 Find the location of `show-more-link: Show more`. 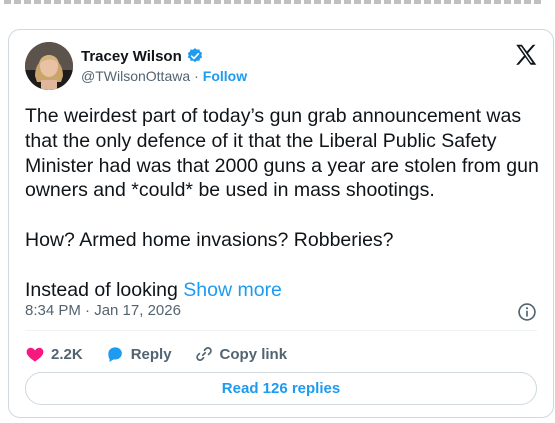

show-more-link: Show more is located at coordinates (232, 290).